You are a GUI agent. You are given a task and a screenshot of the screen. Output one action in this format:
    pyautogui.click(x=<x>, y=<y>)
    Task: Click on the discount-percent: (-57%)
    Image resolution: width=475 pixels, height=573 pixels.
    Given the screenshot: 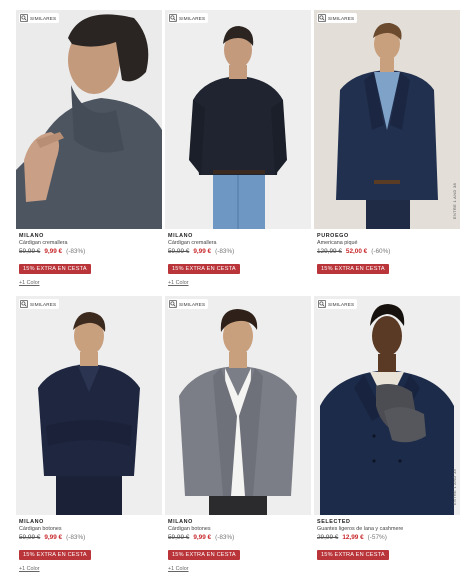 What is the action you would take?
    pyautogui.click(x=377, y=537)
    